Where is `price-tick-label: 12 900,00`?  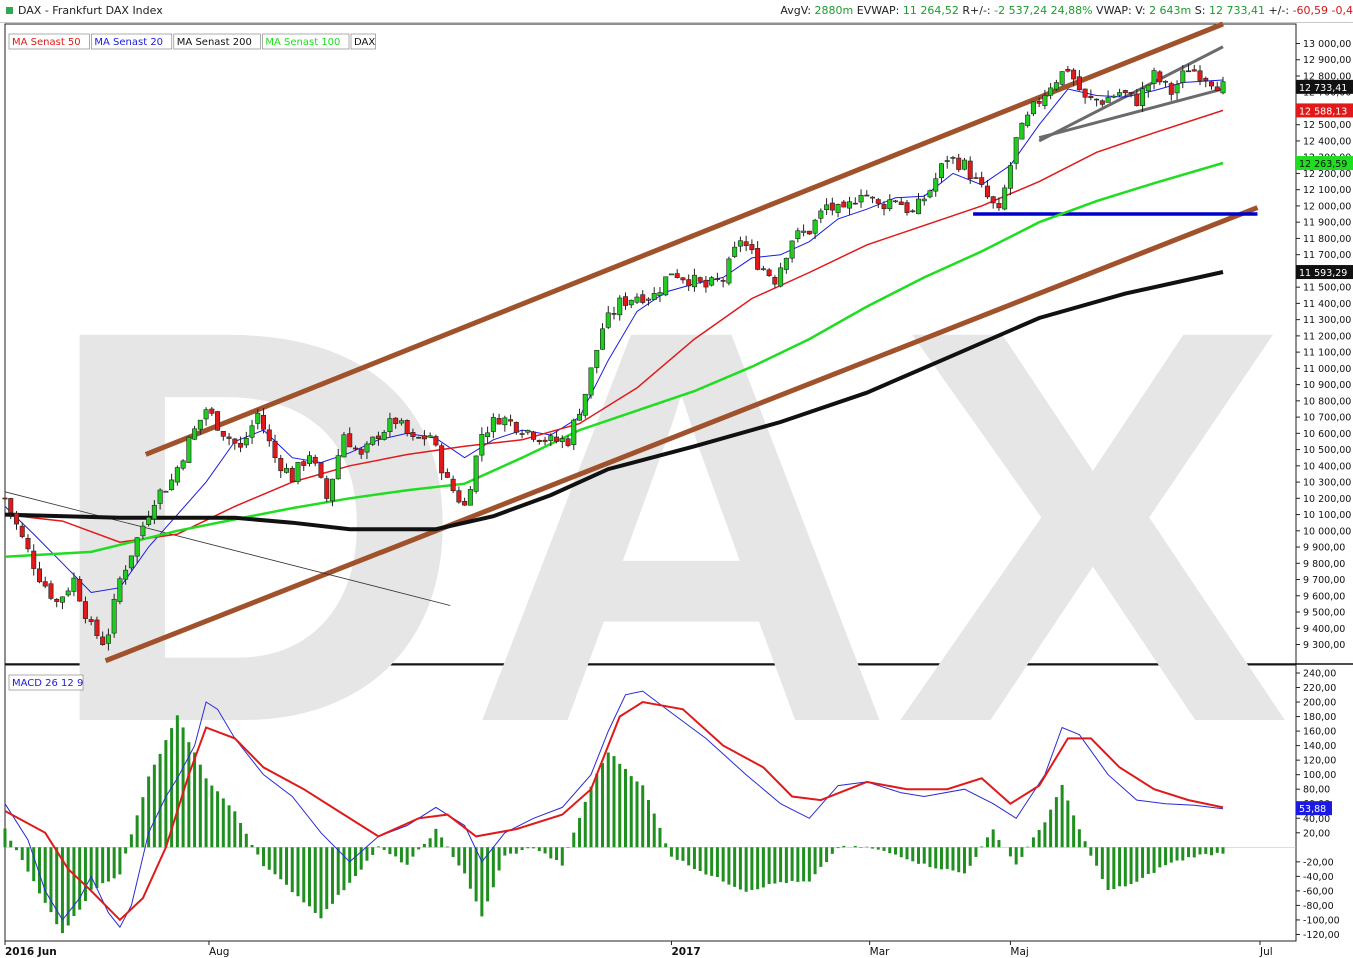 price-tick-label: 12 900,00 is located at coordinates (1327, 60).